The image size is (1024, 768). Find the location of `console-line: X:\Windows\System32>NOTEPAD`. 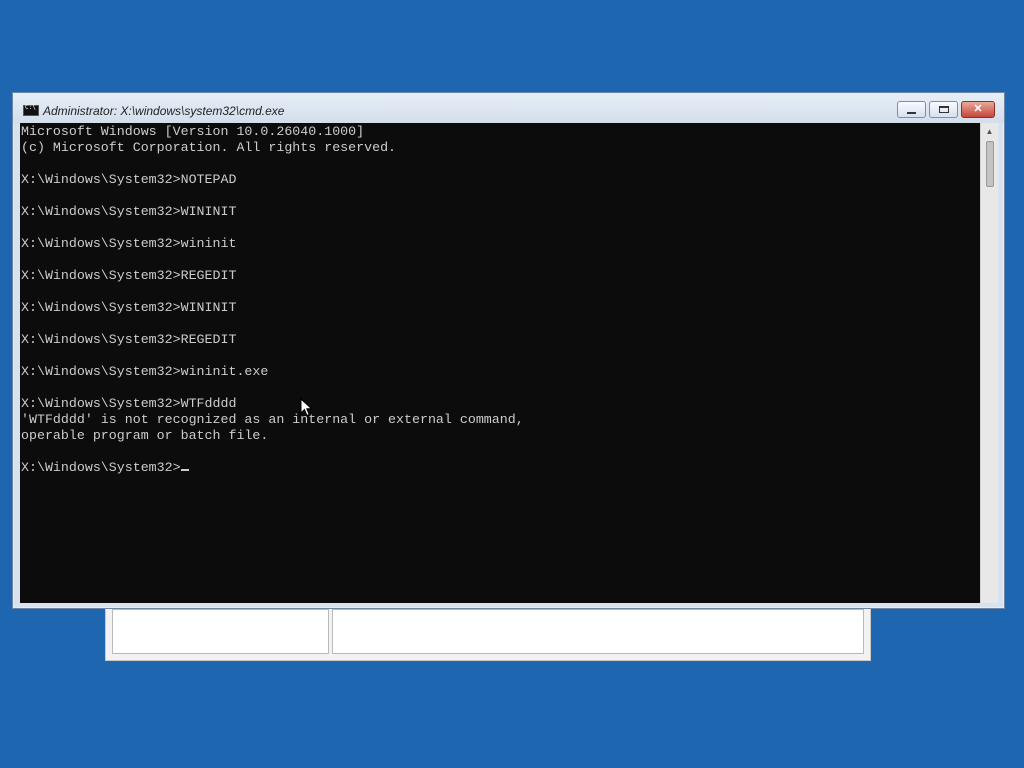

console-line: X:\Windows\System32>NOTEPAD is located at coordinates (129, 179).